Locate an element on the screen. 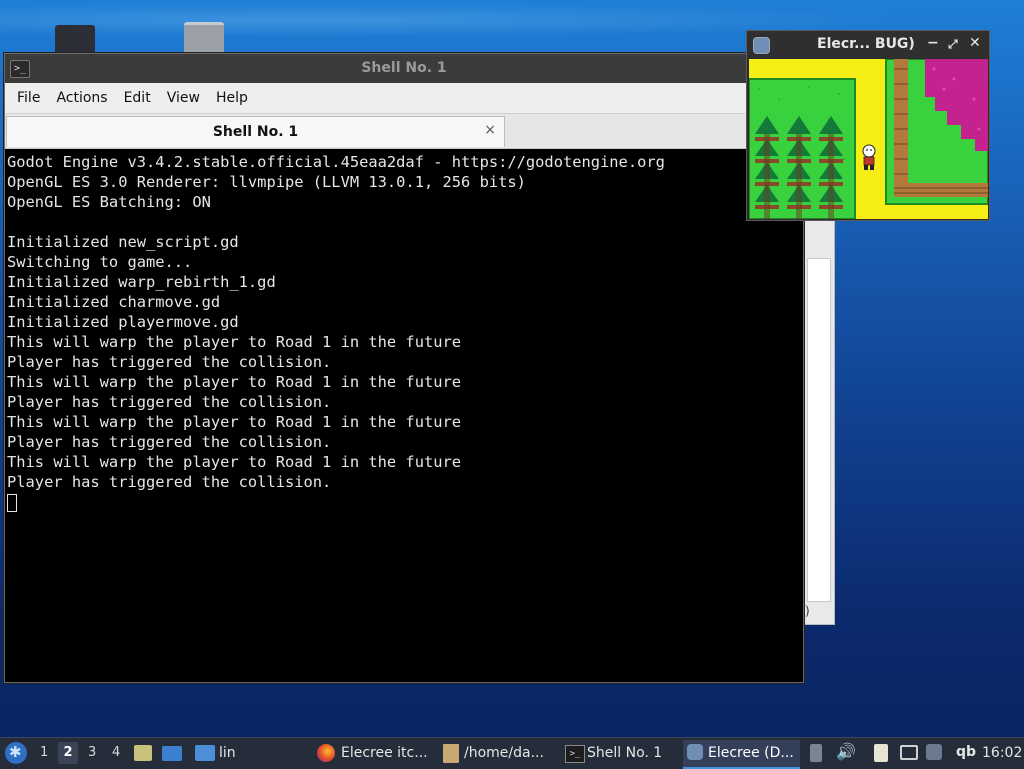  close-button: ✕ is located at coordinates (975, 43).